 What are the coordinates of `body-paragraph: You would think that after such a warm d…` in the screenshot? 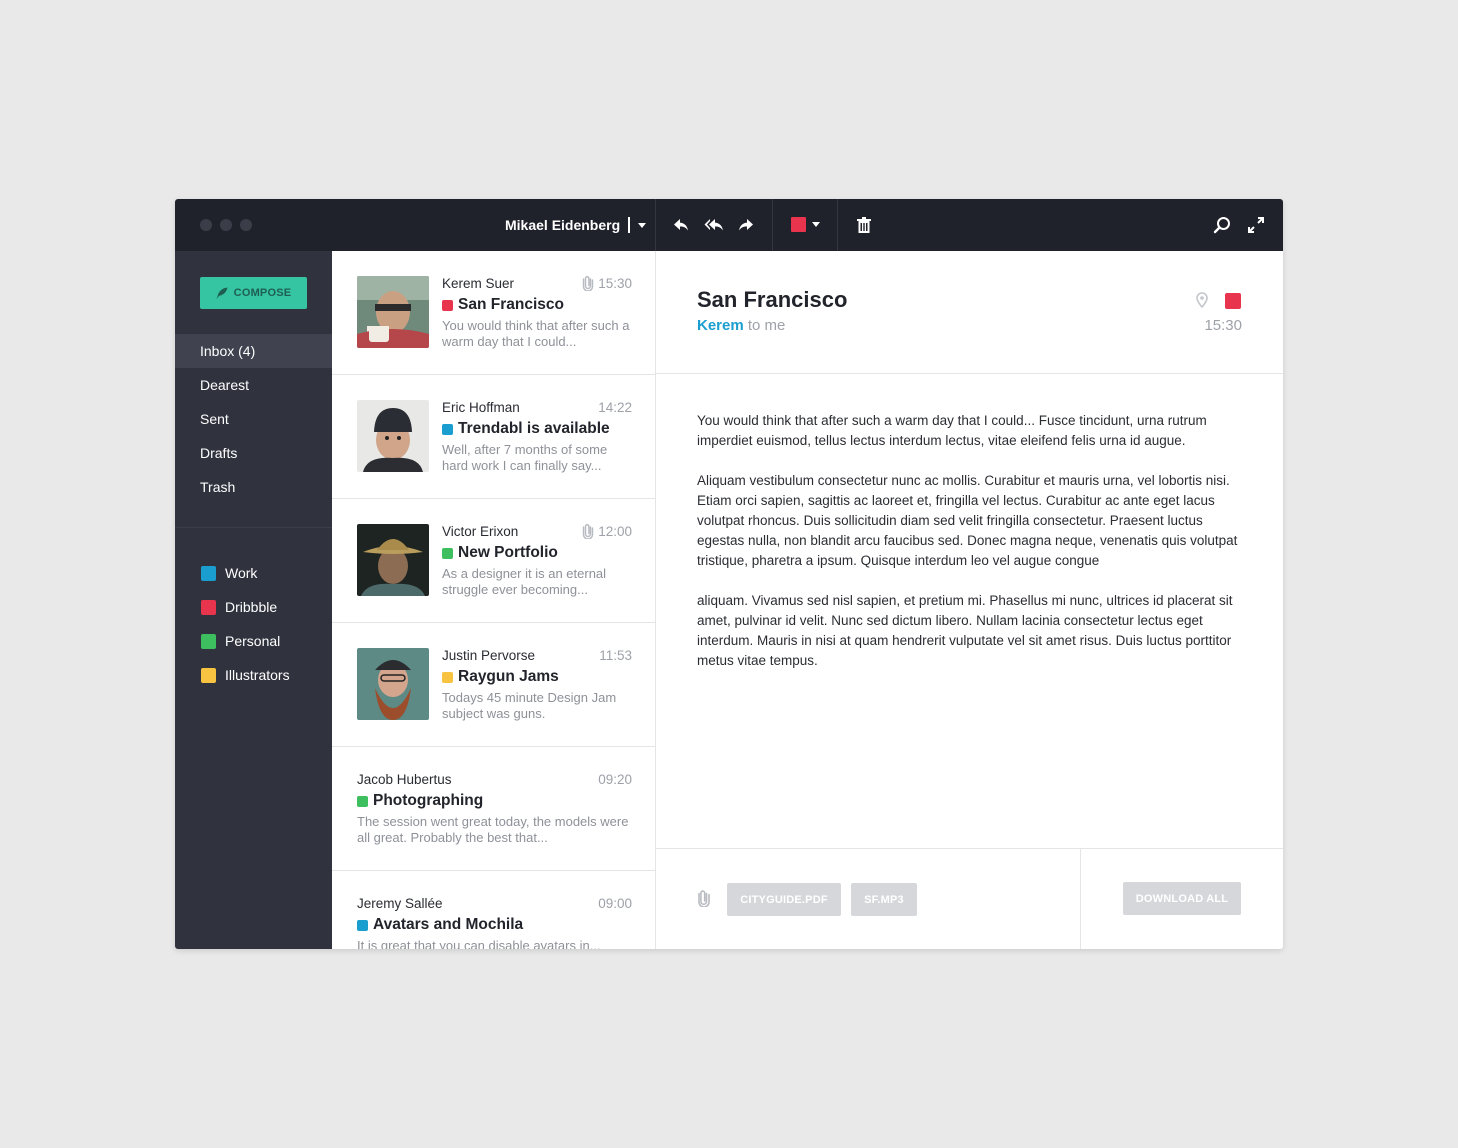 It's located at (952, 430).